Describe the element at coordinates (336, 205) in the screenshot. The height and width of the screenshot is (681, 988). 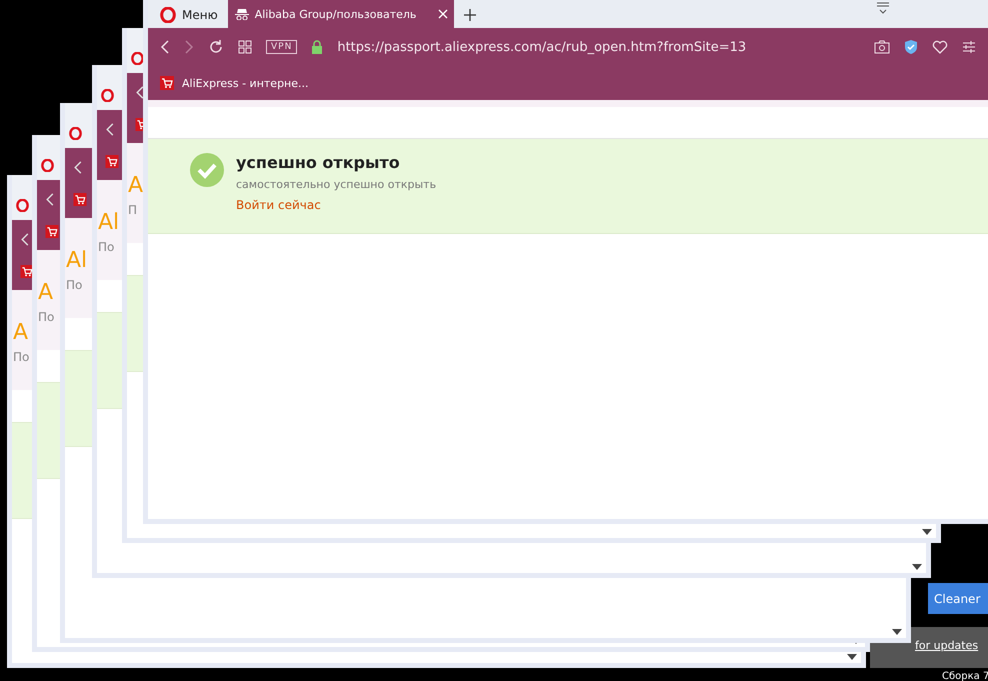
I see `login-link: Войти сейчас` at that location.